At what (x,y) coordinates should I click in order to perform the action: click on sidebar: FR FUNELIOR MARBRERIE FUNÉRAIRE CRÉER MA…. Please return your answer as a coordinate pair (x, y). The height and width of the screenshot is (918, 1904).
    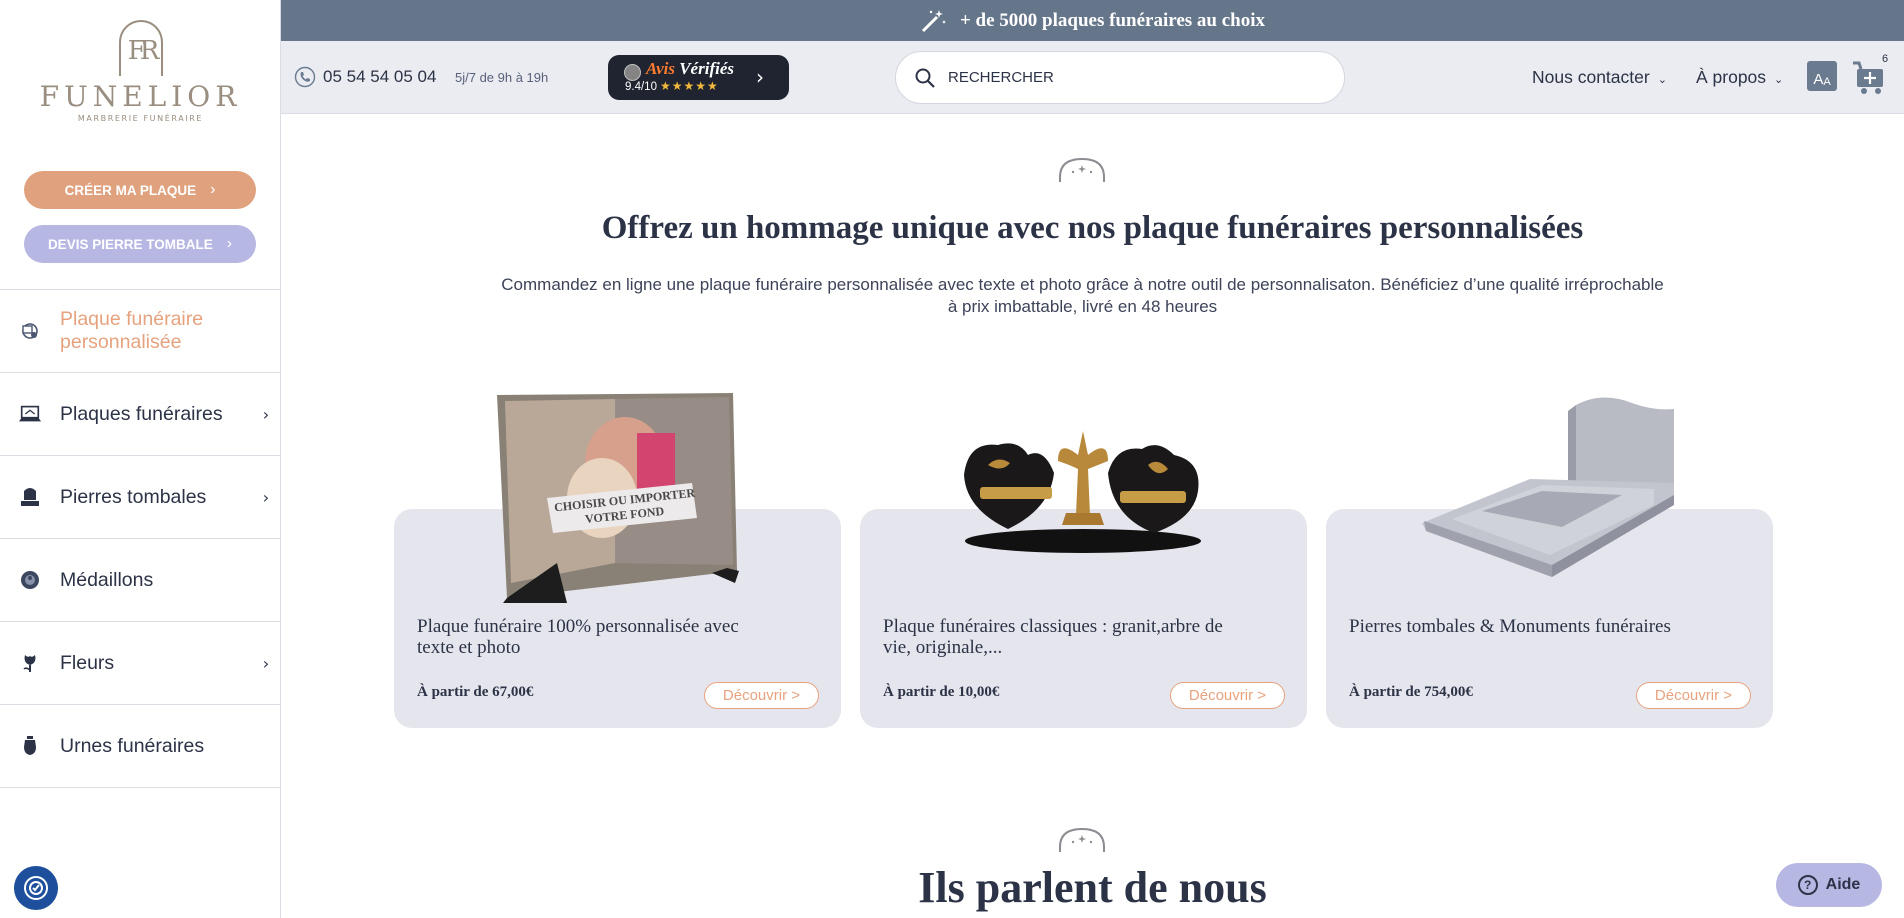
    Looking at the image, I should click on (140, 459).